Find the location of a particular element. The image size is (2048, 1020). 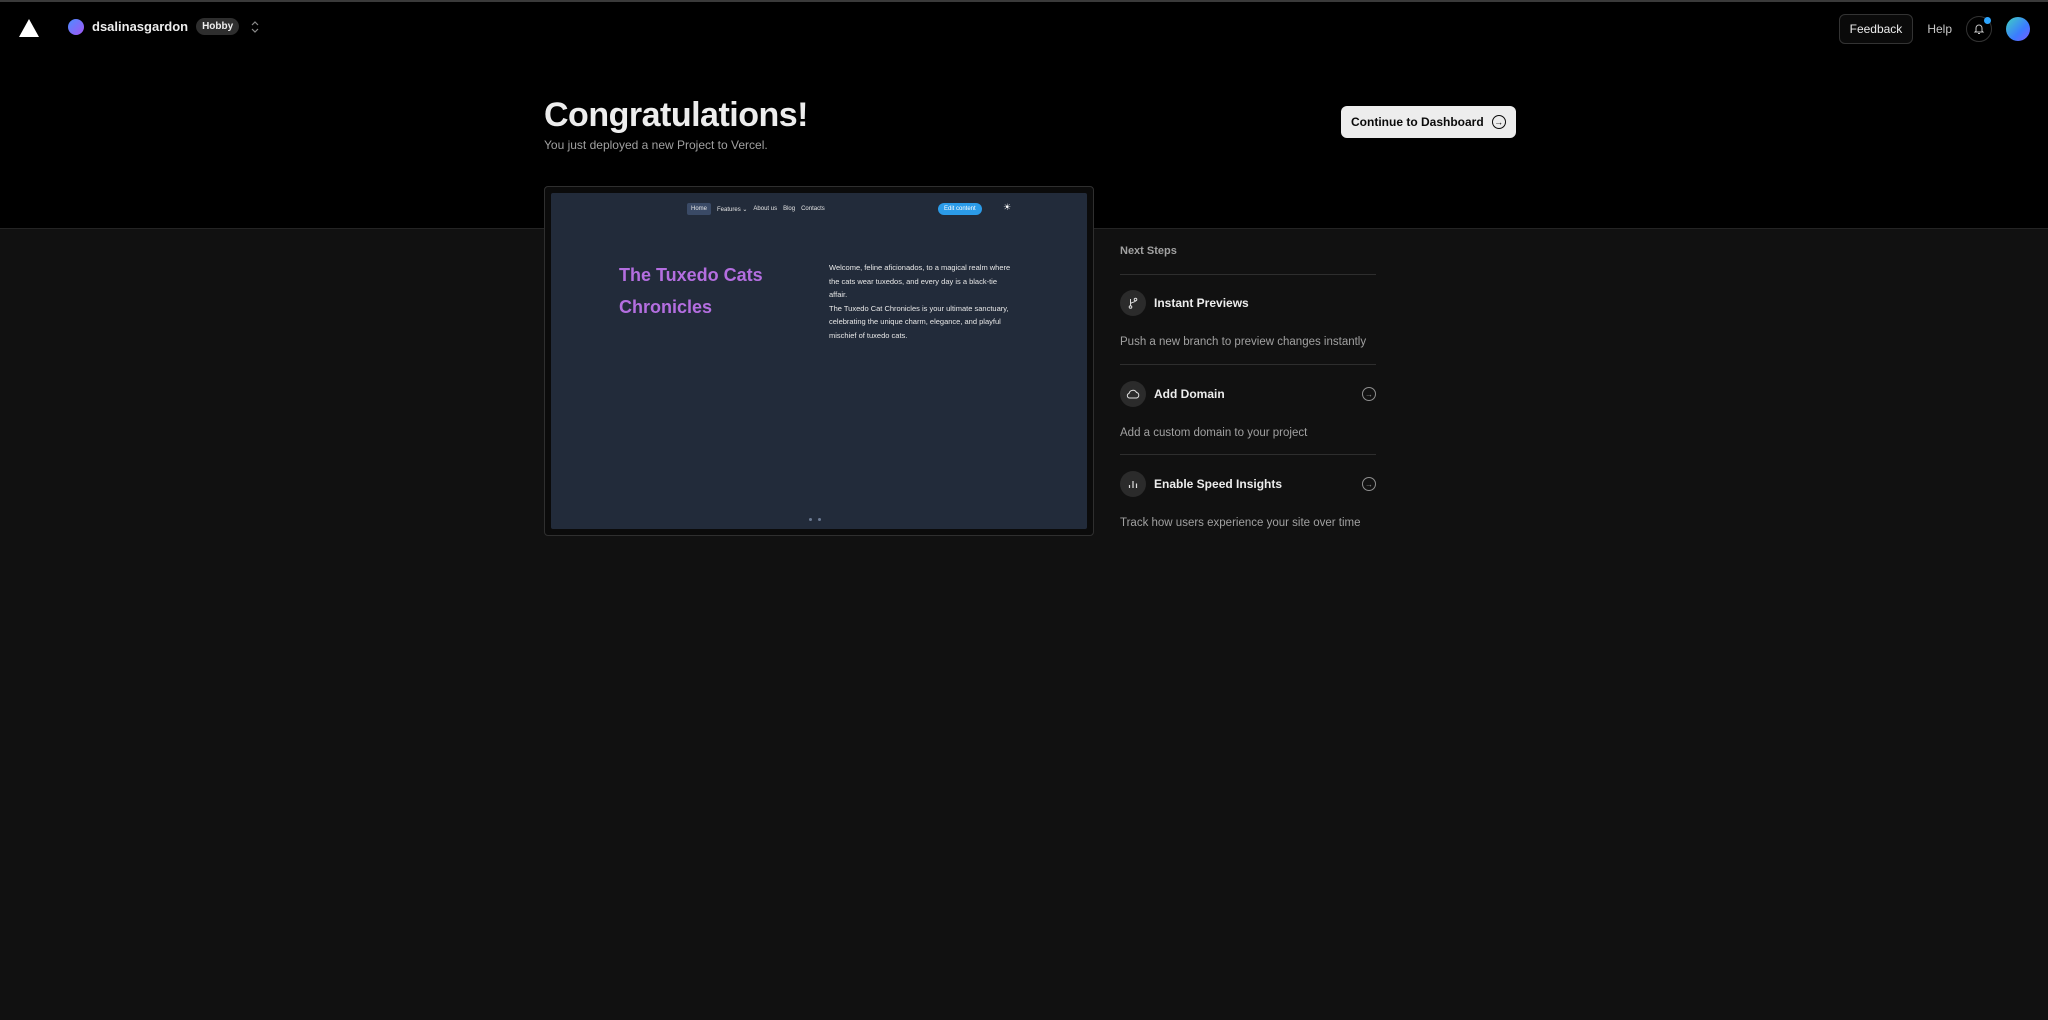

preview-title: The Tuxedo Cats Chronicles is located at coordinates (691, 291).